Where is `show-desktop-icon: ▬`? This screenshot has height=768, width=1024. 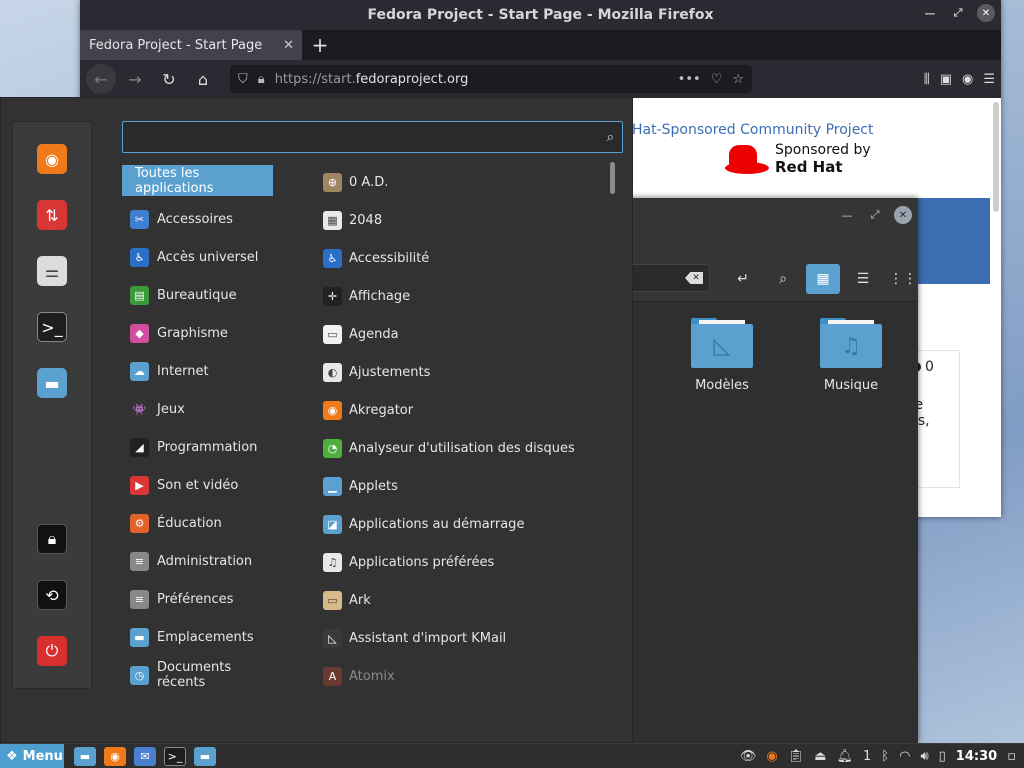
show-desktop-icon: ▬ is located at coordinates (85, 756).